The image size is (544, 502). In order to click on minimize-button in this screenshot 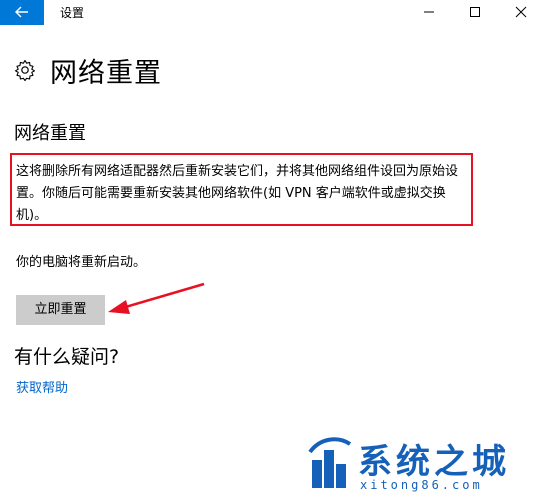, I will do `click(429, 12)`.